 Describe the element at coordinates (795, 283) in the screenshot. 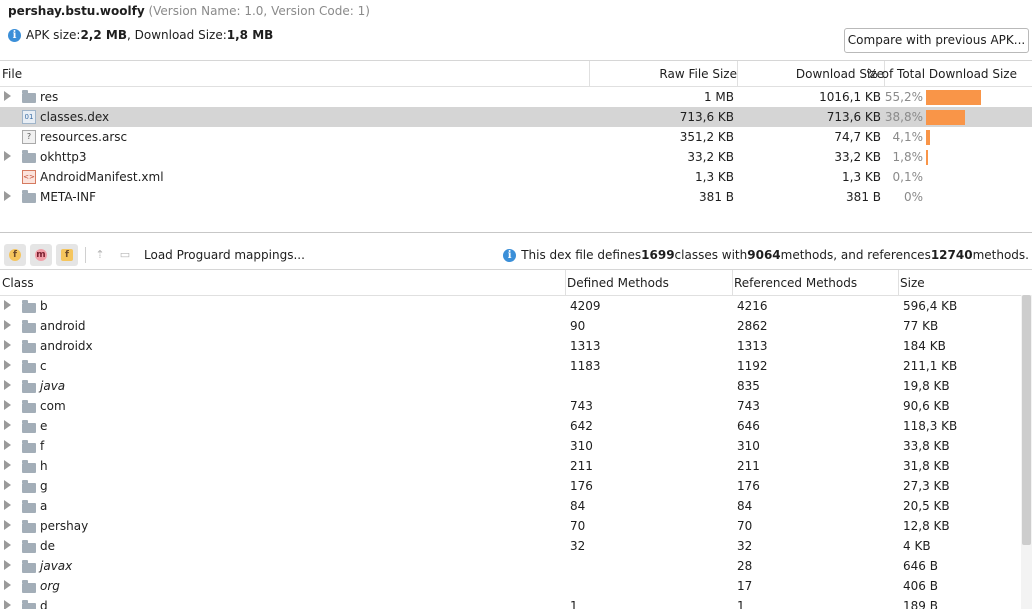

I see `column-referenced-methods: Referenced Methods` at that location.